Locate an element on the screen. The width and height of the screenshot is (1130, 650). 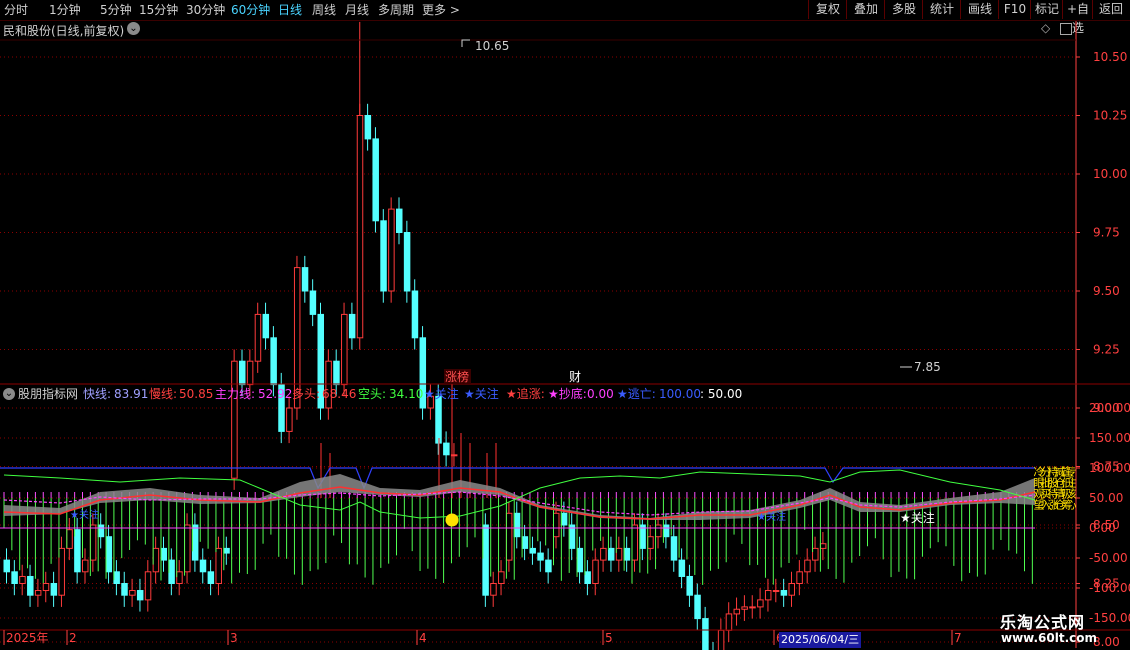
price-tick-label: 9.75 is located at coordinates (1106, 233).